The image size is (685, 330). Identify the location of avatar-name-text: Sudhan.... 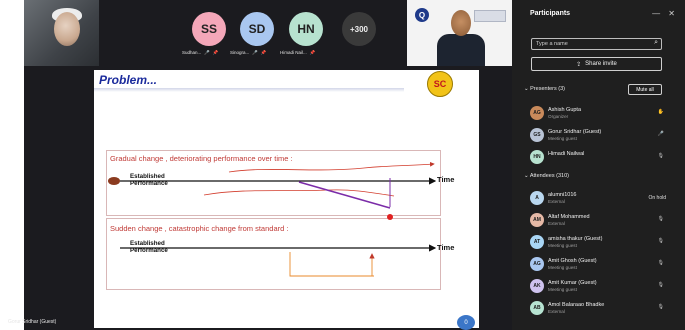
(192, 52).